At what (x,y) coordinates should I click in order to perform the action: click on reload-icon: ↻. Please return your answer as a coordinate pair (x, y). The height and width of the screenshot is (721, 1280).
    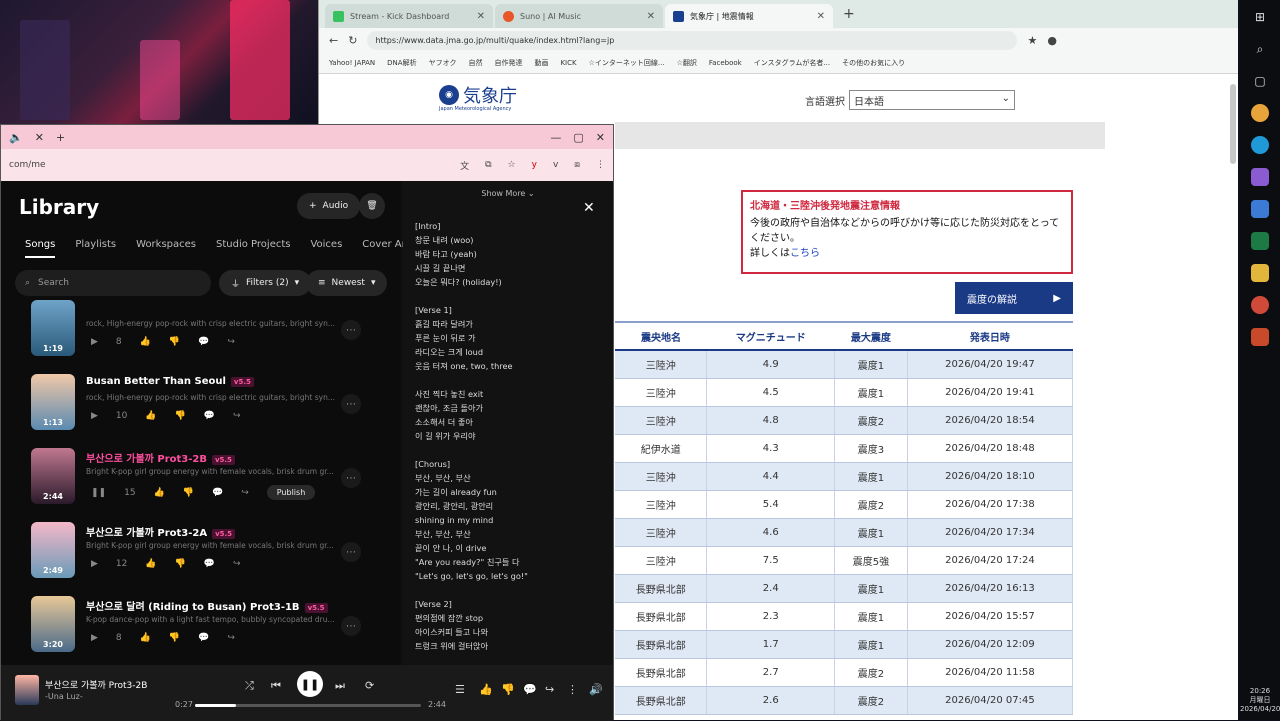
    Looking at the image, I should click on (352, 40).